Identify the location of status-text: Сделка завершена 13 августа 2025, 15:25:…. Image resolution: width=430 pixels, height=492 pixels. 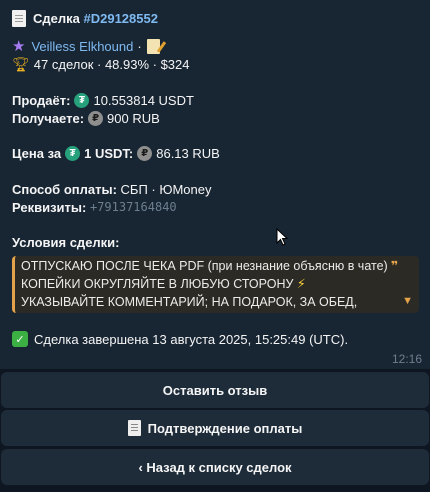
(191, 339).